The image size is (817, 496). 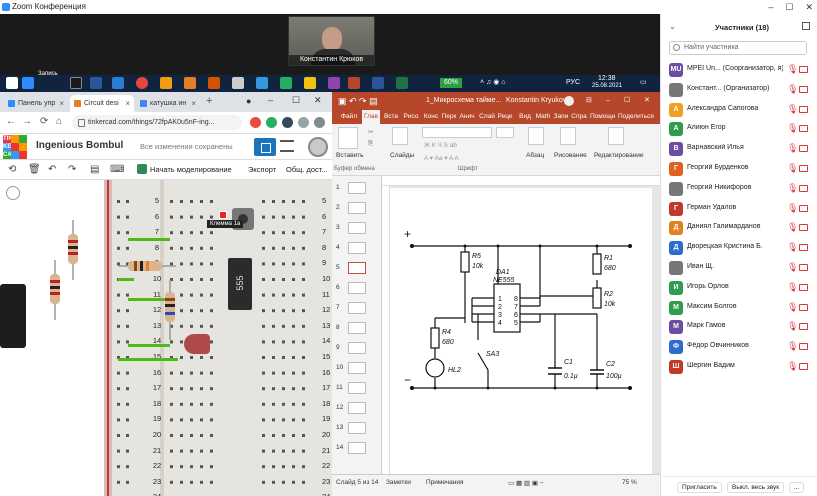 What do you see at coordinates (619, 155) in the screenshot?
I see `editing-button: Редактирование` at bounding box center [619, 155].